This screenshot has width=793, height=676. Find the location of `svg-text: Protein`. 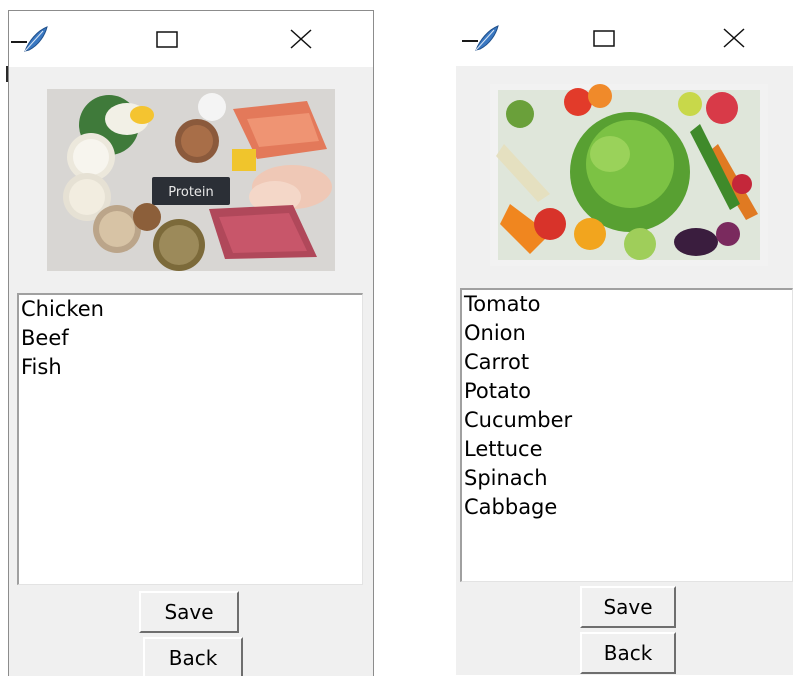

svg-text: Protein is located at coordinates (191, 192).